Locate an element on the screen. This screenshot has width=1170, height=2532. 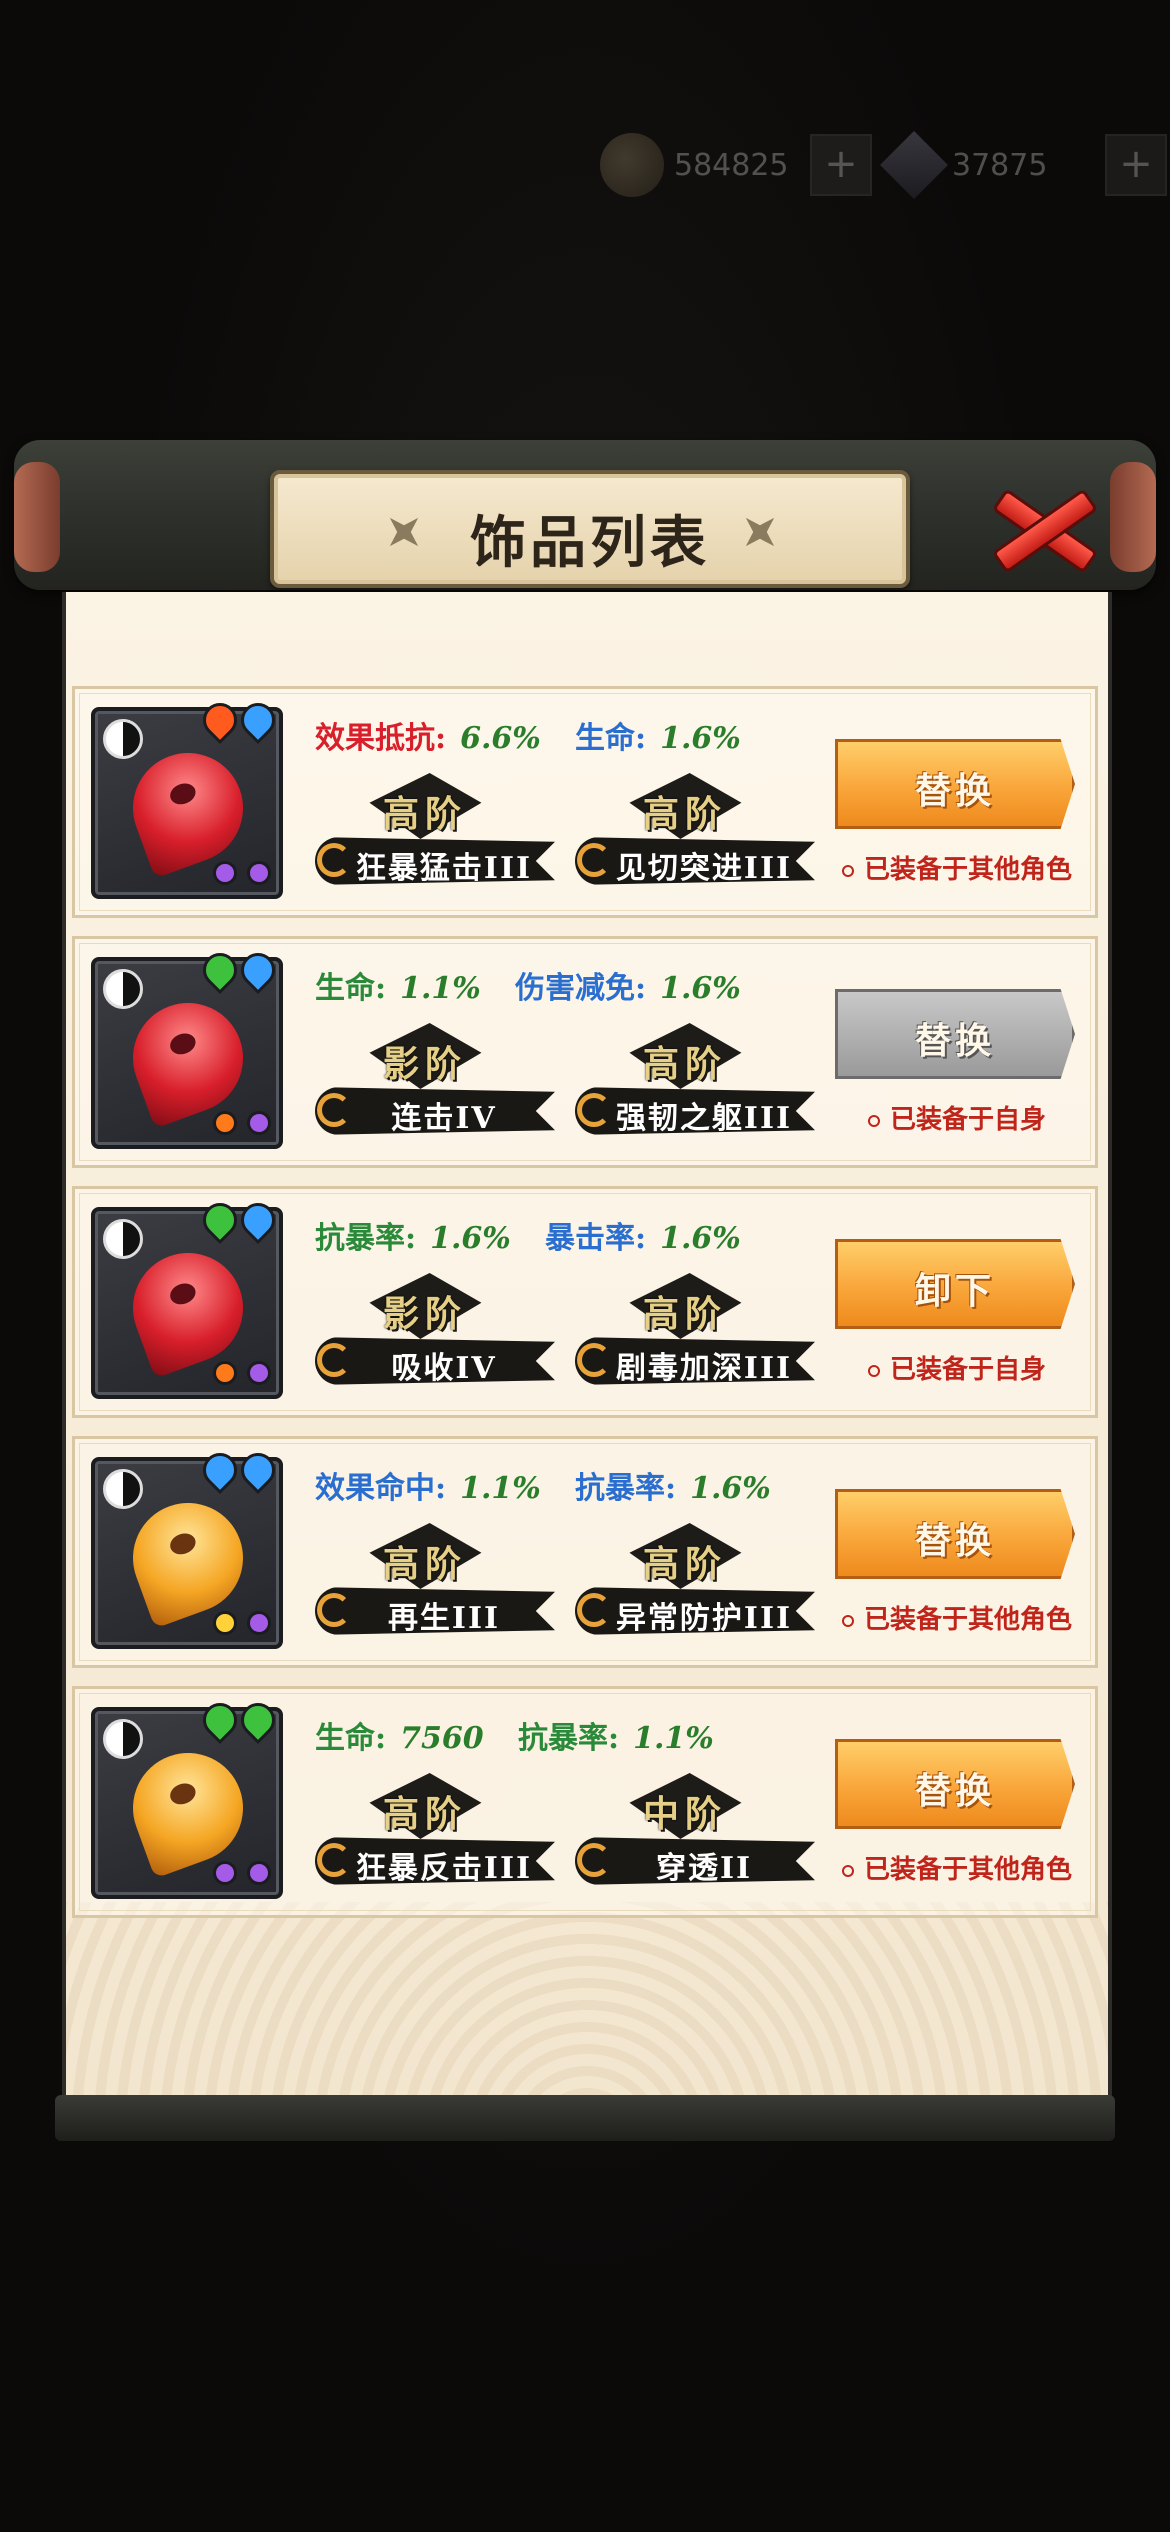
stat-value: 1.1% is located at coordinates (440, 988).